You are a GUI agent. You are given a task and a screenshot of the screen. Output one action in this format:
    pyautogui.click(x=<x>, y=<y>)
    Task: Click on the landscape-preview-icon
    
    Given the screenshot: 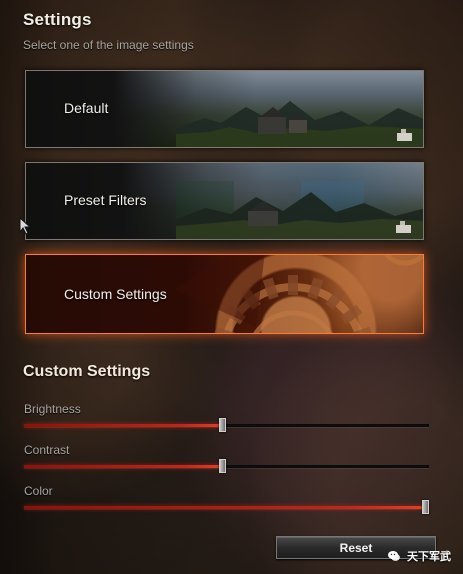 What is the action you would take?
    pyautogui.click(x=299, y=124)
    